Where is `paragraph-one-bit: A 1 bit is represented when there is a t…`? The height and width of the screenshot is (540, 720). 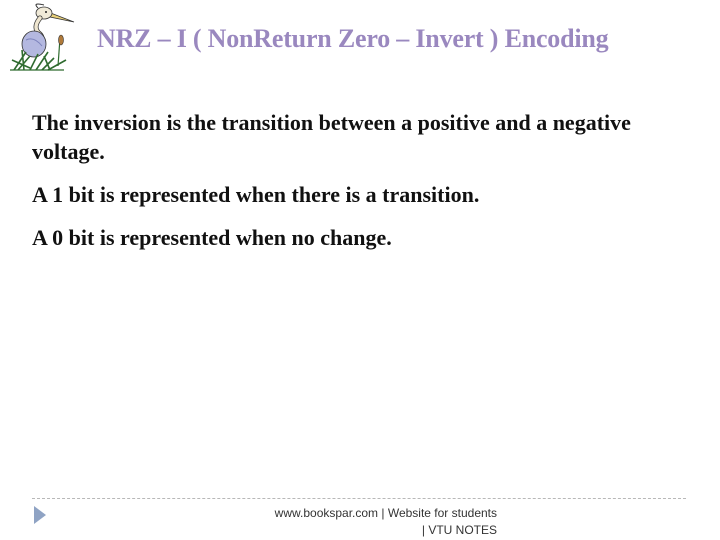 paragraph-one-bit: A 1 bit is represented when there is a t… is located at coordinates (256, 194).